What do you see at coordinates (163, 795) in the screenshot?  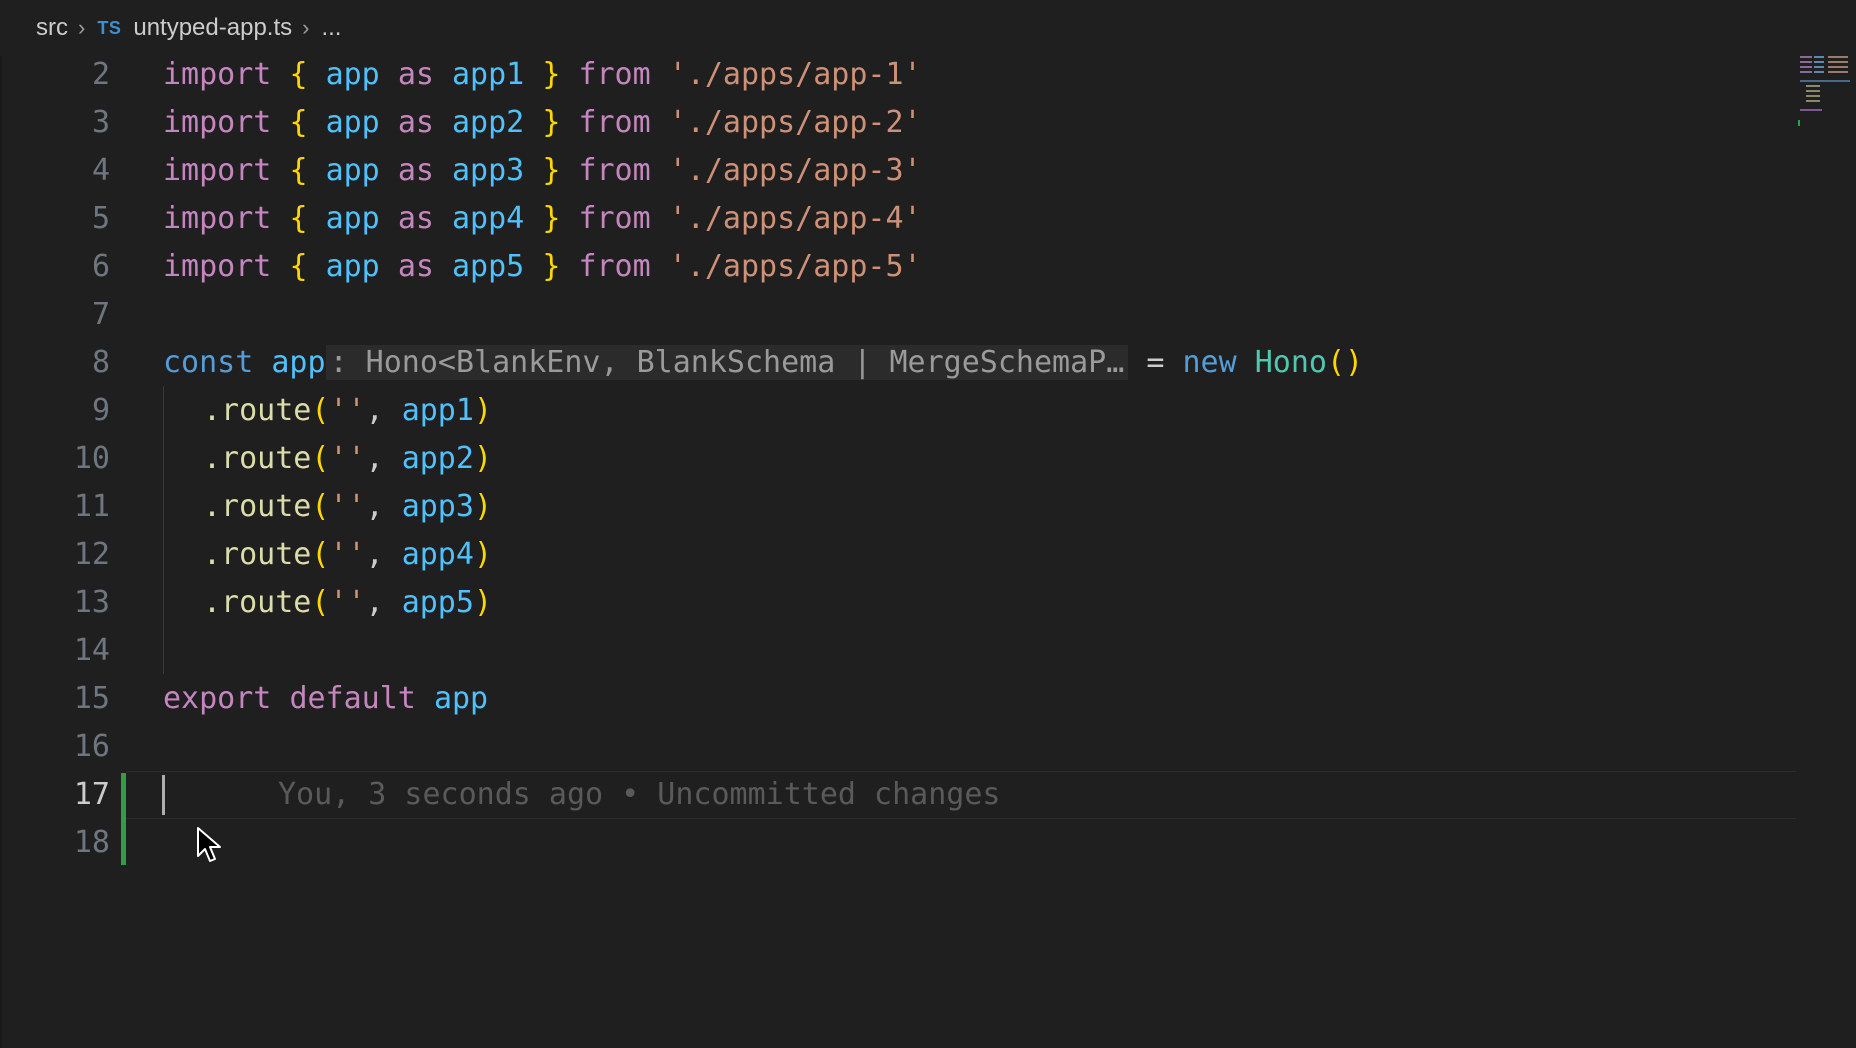 I see `text-cursor` at bounding box center [163, 795].